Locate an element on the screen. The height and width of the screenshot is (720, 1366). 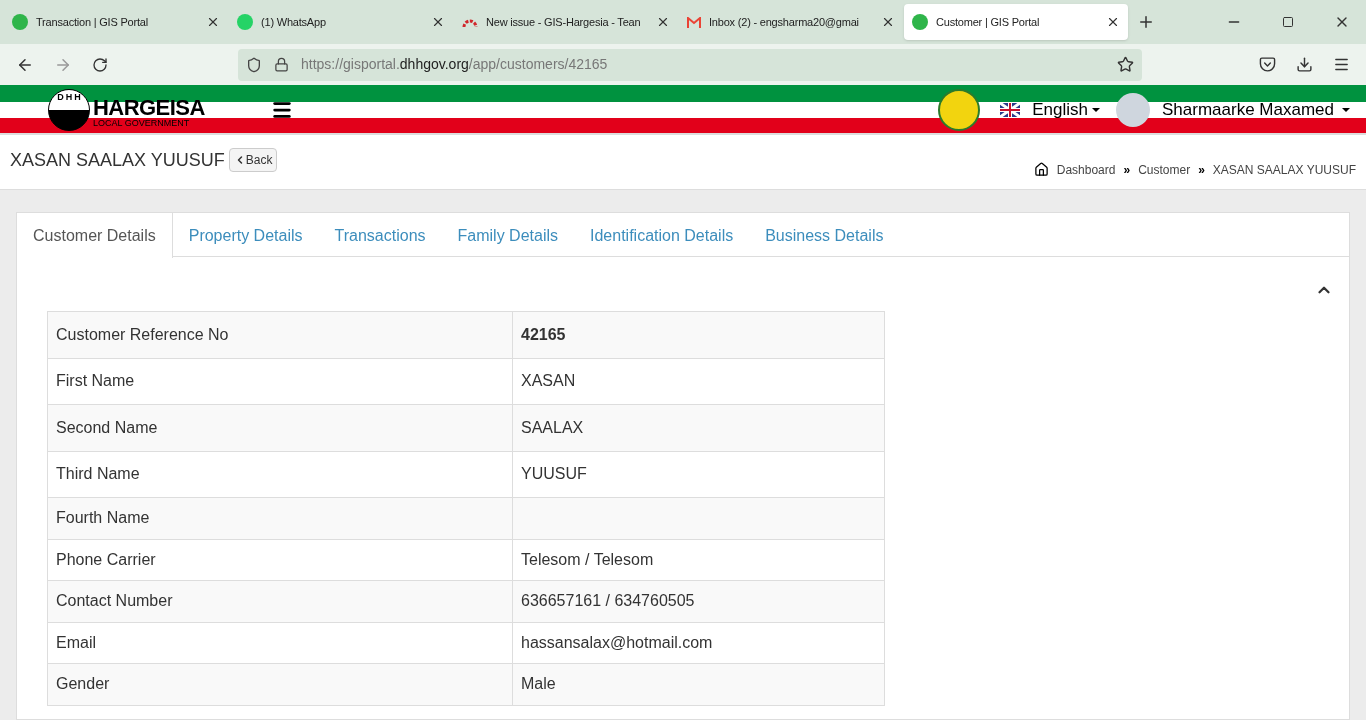
browser-tab: (1) WhatsApp is located at coordinates (341, 22).